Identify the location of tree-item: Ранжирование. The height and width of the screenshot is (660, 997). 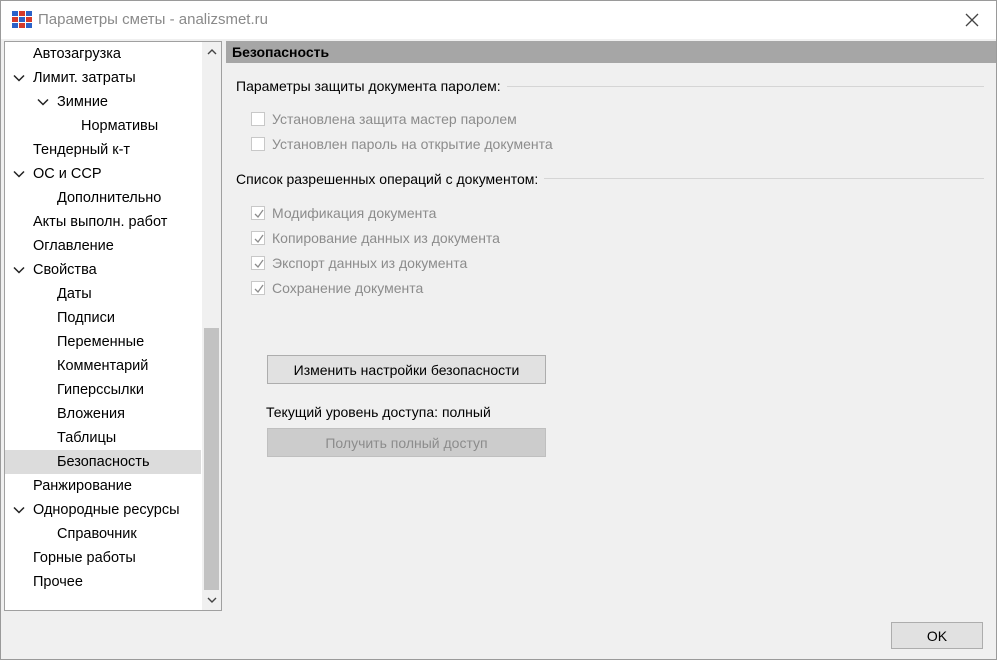
(103, 486).